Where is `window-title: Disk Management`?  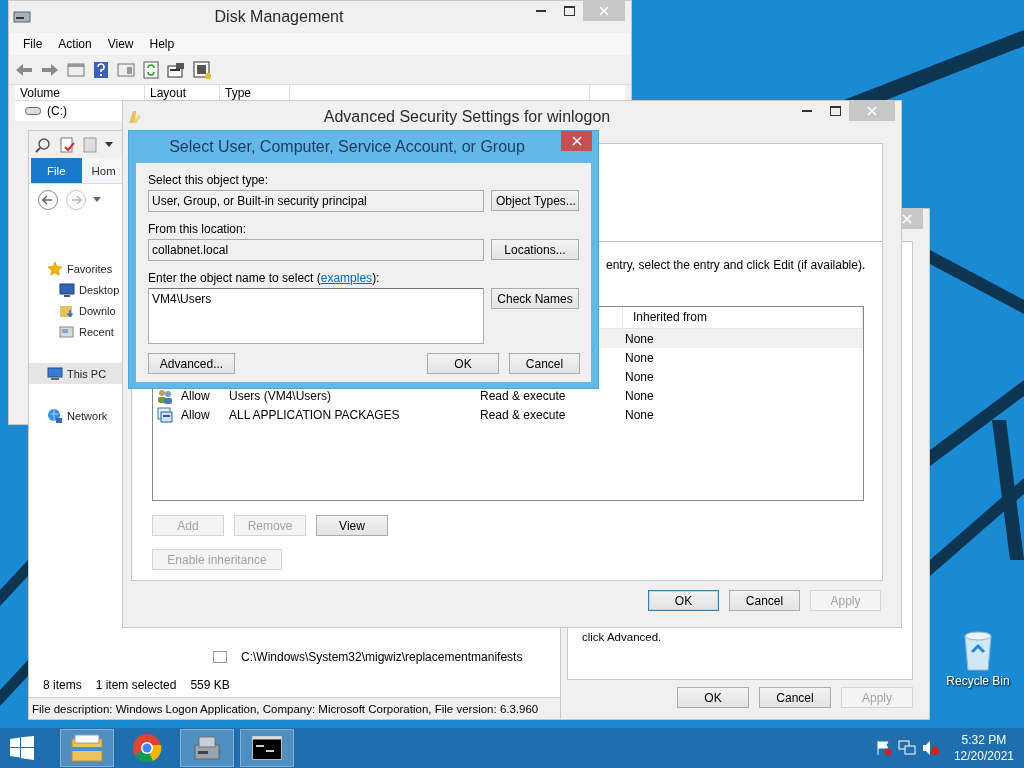
window-title: Disk Management is located at coordinates (279, 17).